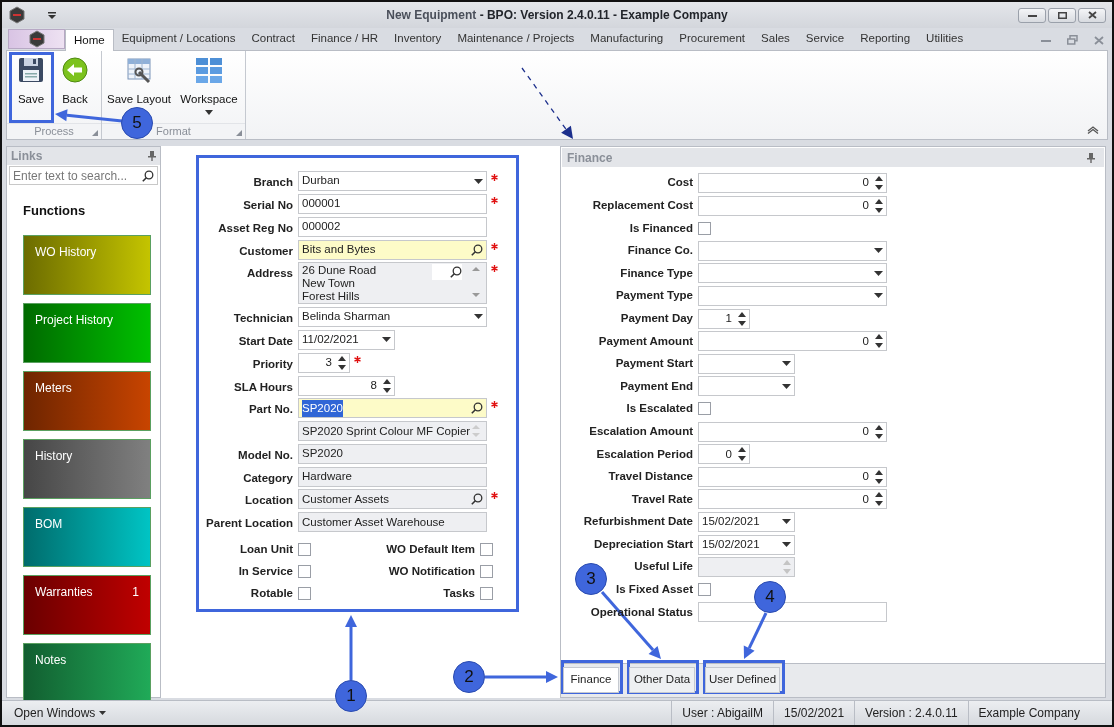  Describe the element at coordinates (392, 181) in the screenshot. I see `dropdown: Durban` at that location.